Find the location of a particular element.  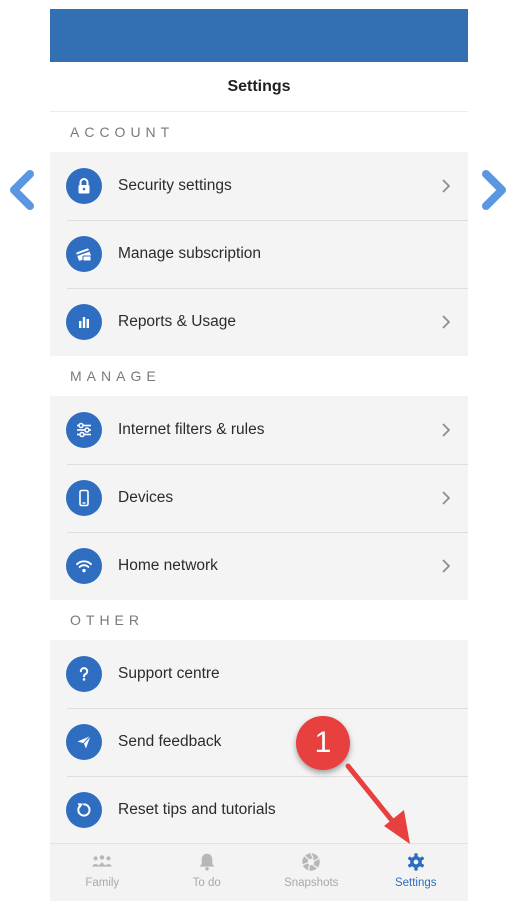

list-item-manage-subscription: Manage subscription is located at coordinates (259, 254).